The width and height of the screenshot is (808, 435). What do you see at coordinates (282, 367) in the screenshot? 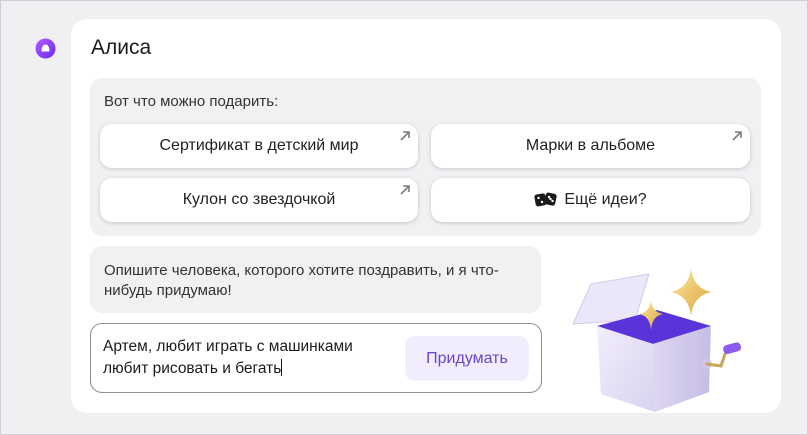
I see `text-caret` at bounding box center [282, 367].